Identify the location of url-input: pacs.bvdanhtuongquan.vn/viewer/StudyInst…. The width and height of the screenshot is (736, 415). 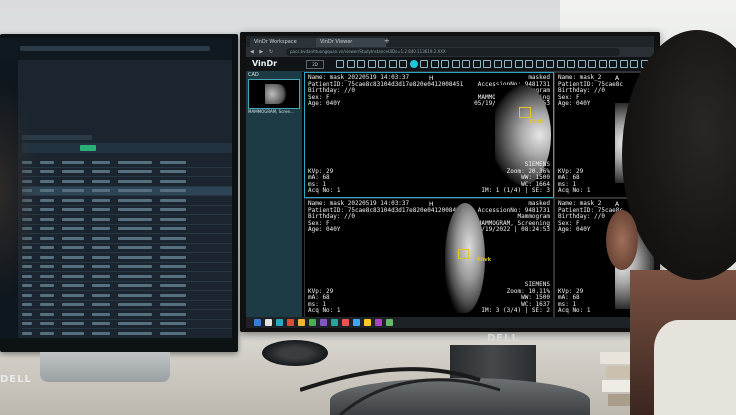
(453, 52).